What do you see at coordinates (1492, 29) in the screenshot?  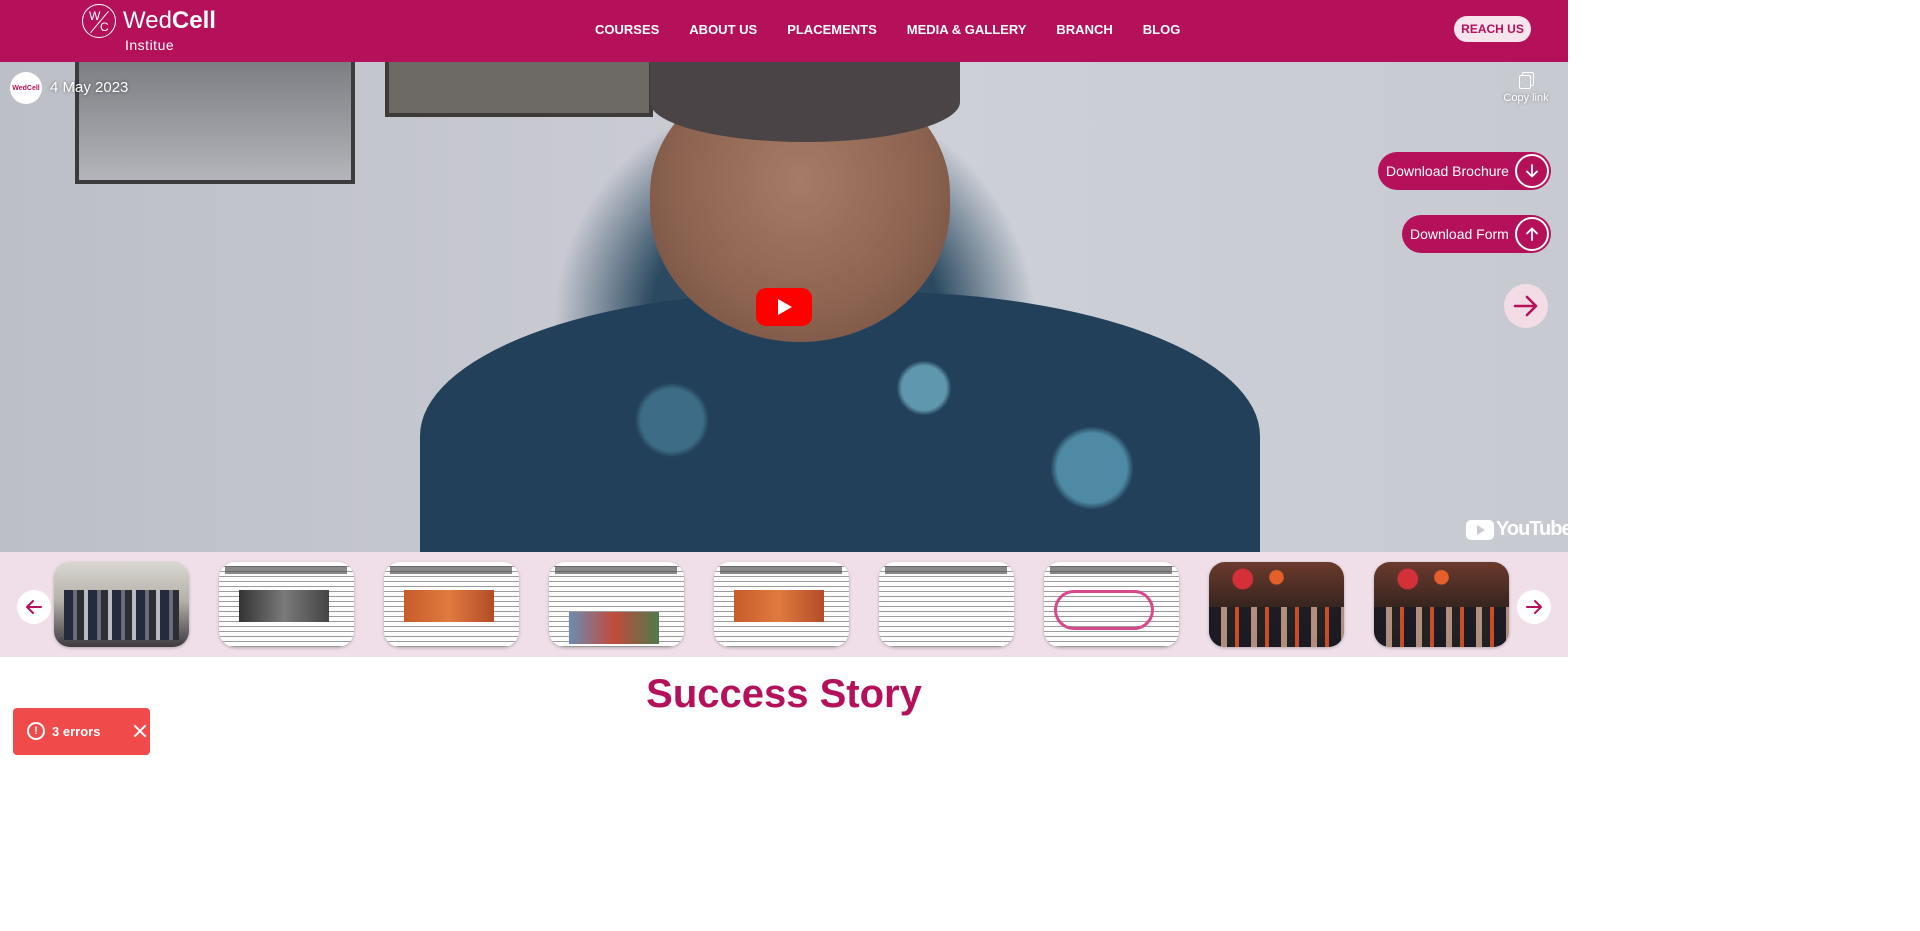 I see `reach-us-button: REACH US` at bounding box center [1492, 29].